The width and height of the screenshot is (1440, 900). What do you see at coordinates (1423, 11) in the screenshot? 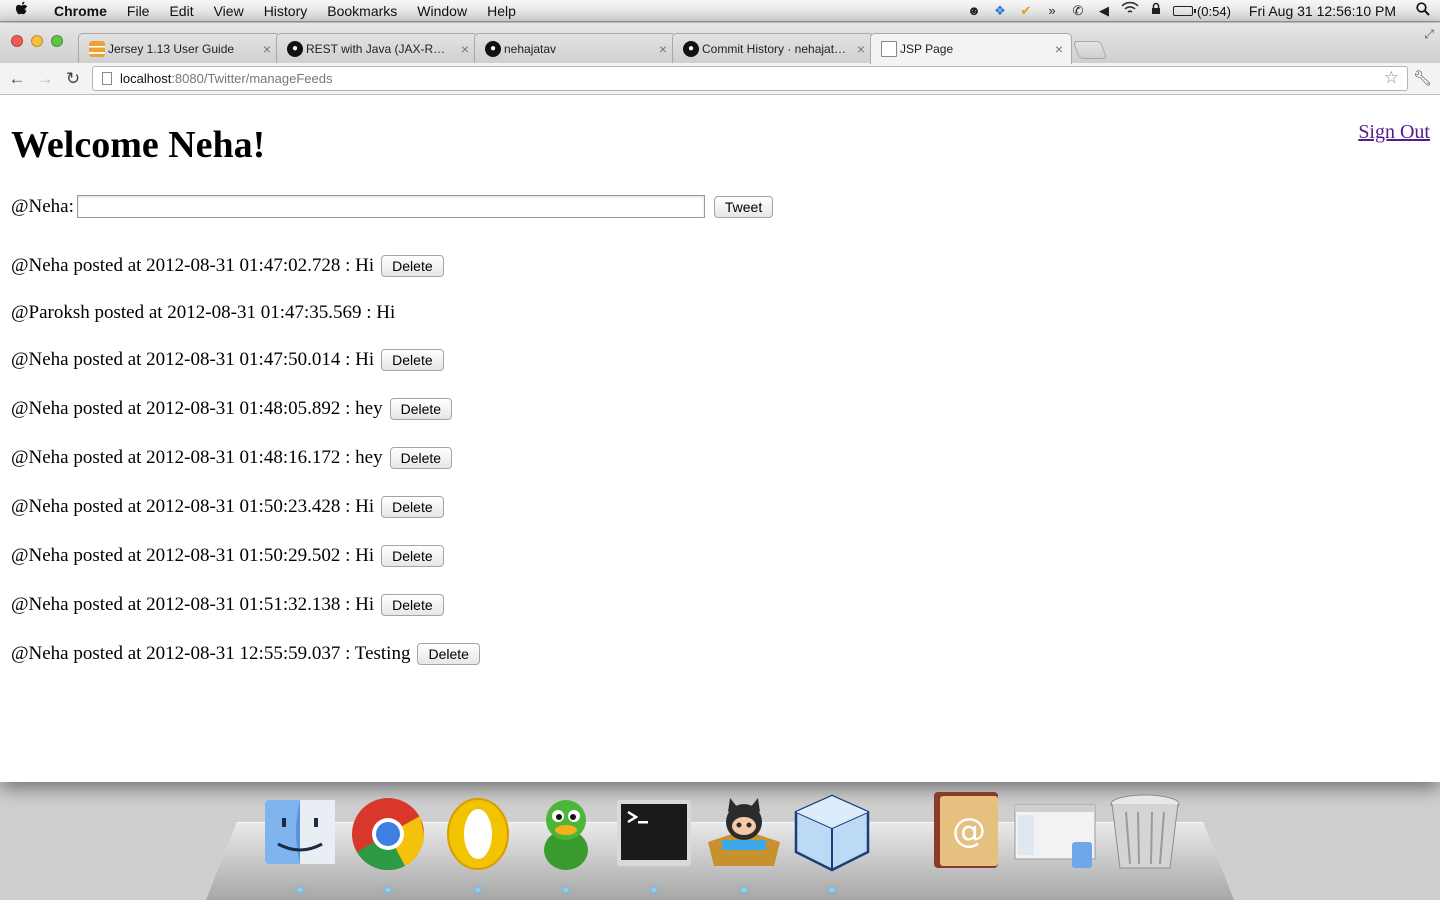
I see `spotlight-search-icon` at bounding box center [1423, 11].